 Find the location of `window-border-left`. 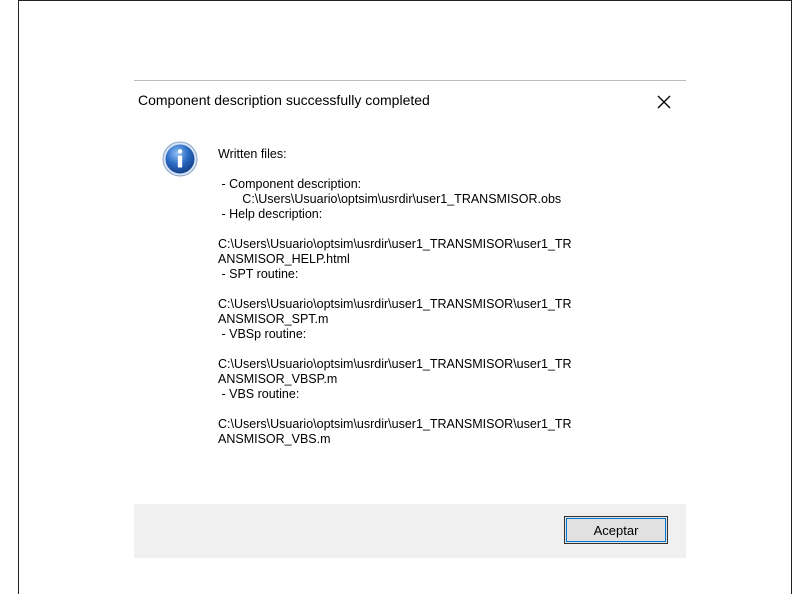

window-border-left is located at coordinates (18, 297).